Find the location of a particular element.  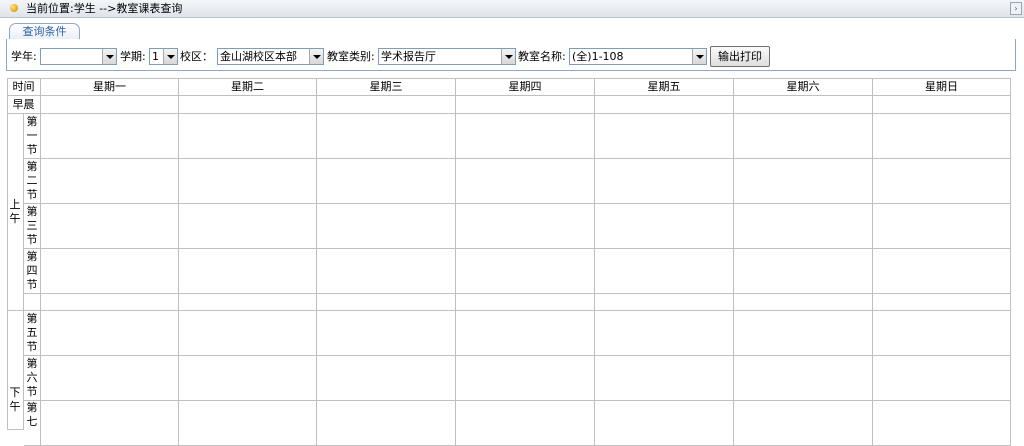

room-name-label: 教室名称: is located at coordinates (542, 56).